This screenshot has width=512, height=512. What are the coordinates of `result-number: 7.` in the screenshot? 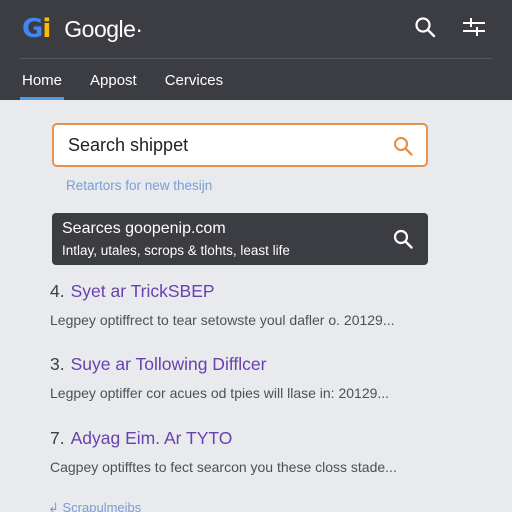 It's located at (57, 438).